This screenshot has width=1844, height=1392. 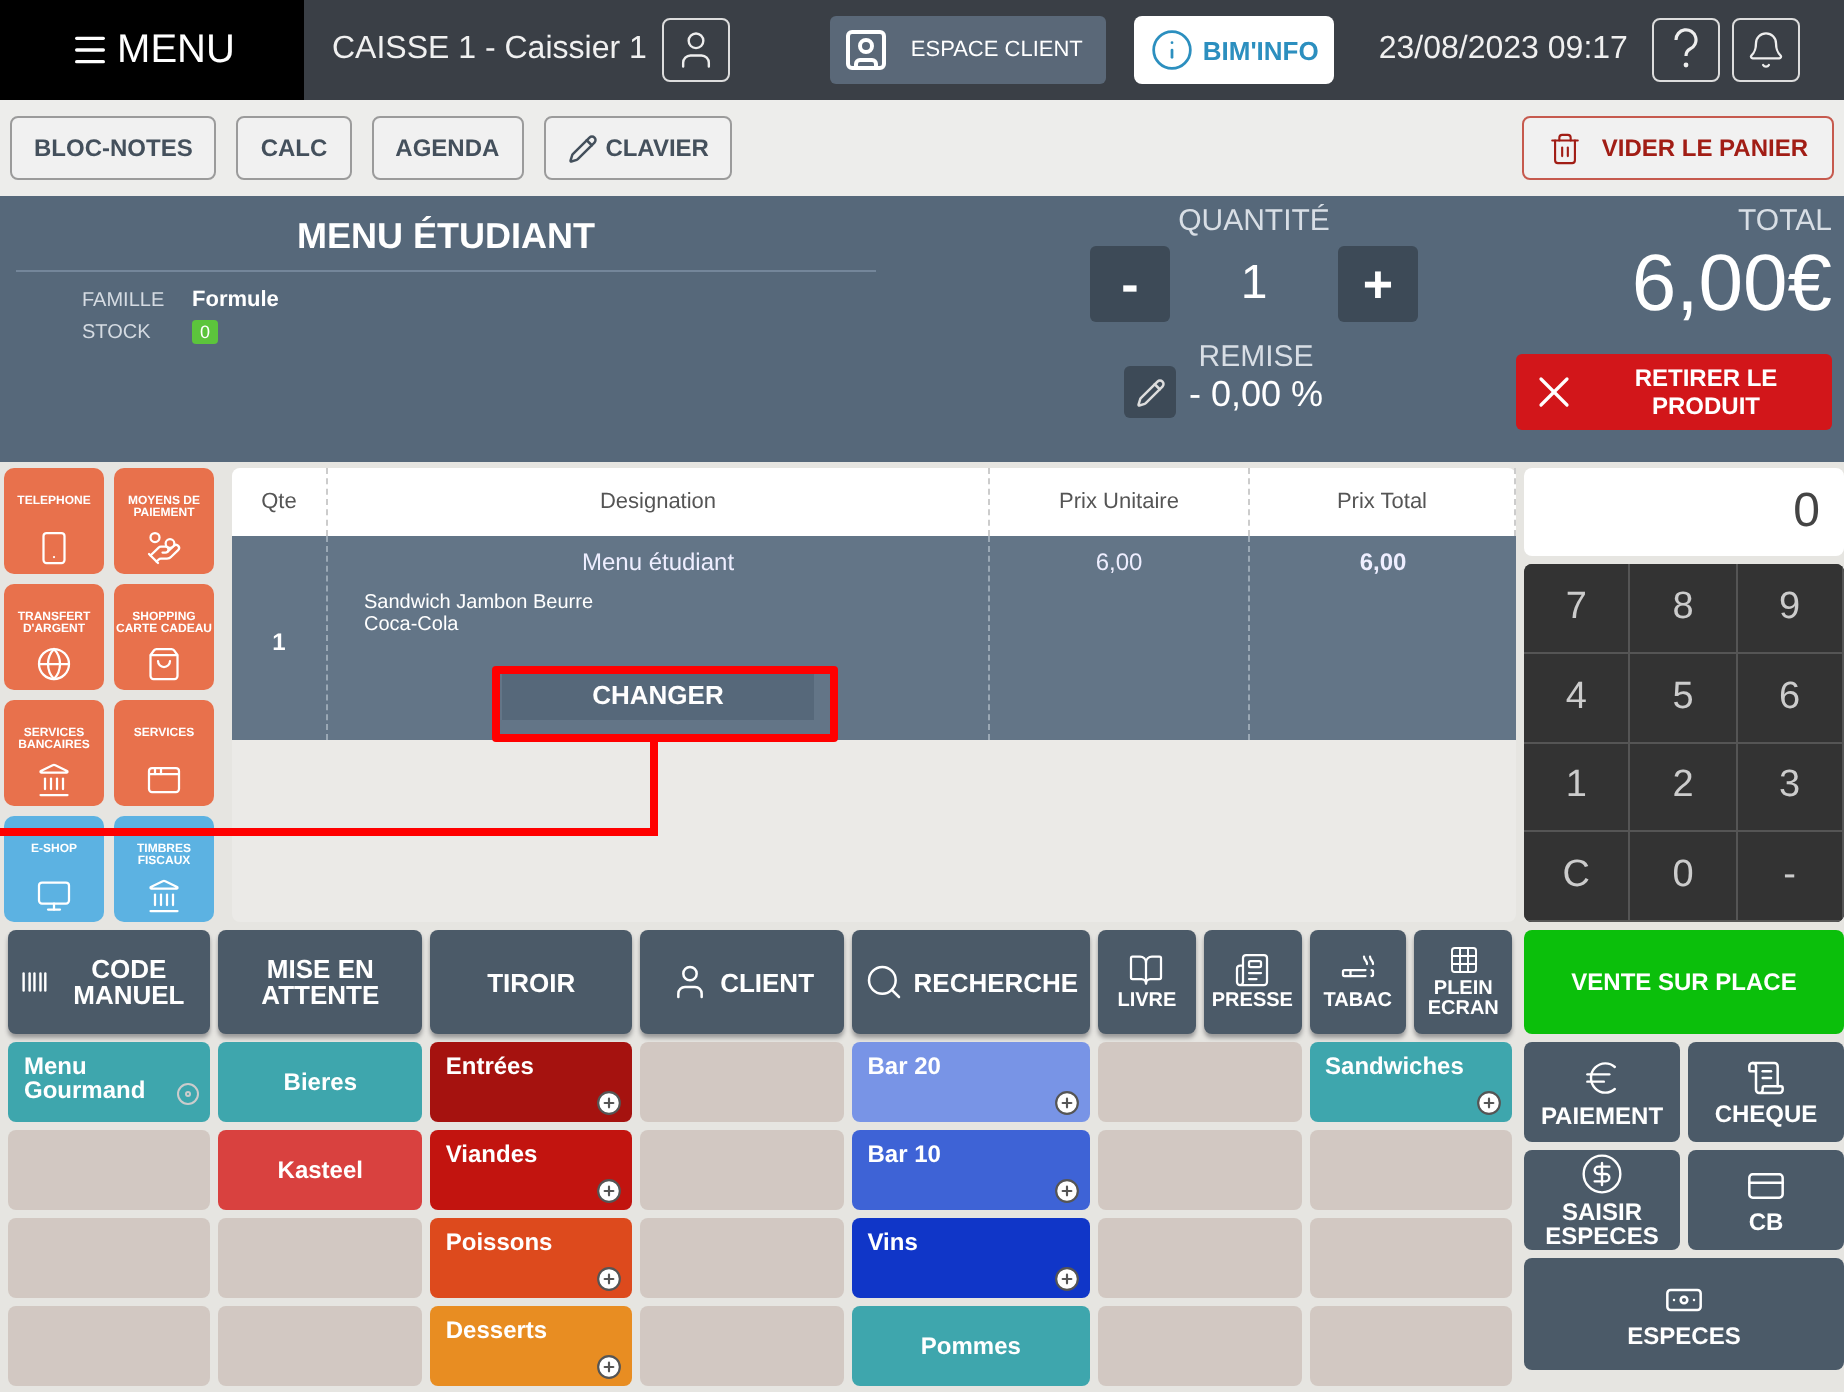 What do you see at coordinates (1684, 698) in the screenshot?
I see `keypad-key: 5` at bounding box center [1684, 698].